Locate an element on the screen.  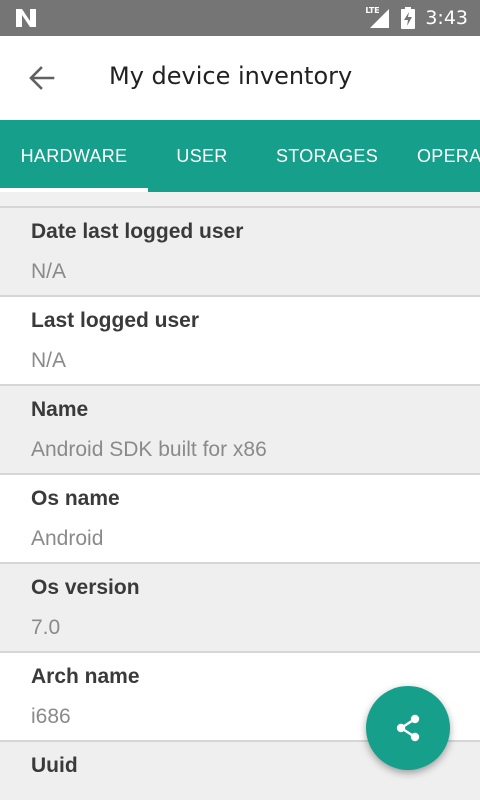
signal-icon: LTE is located at coordinates (378, 17).